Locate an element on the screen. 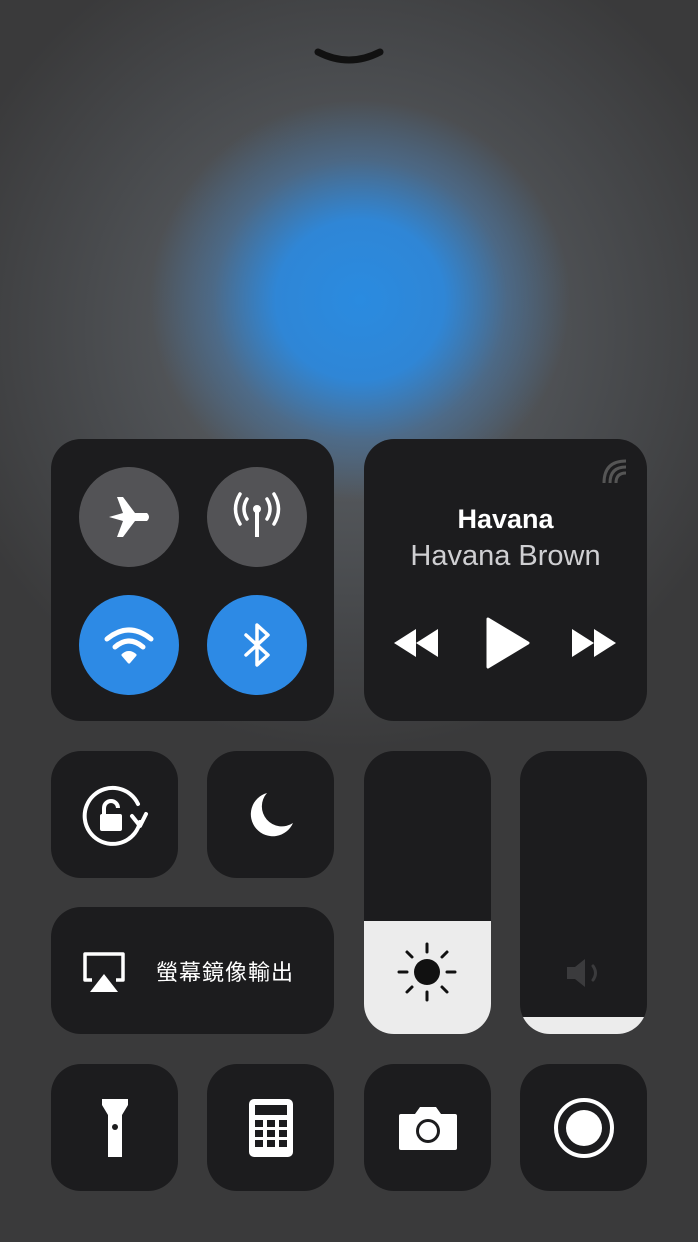  airplane-mode-button is located at coordinates (129, 517).